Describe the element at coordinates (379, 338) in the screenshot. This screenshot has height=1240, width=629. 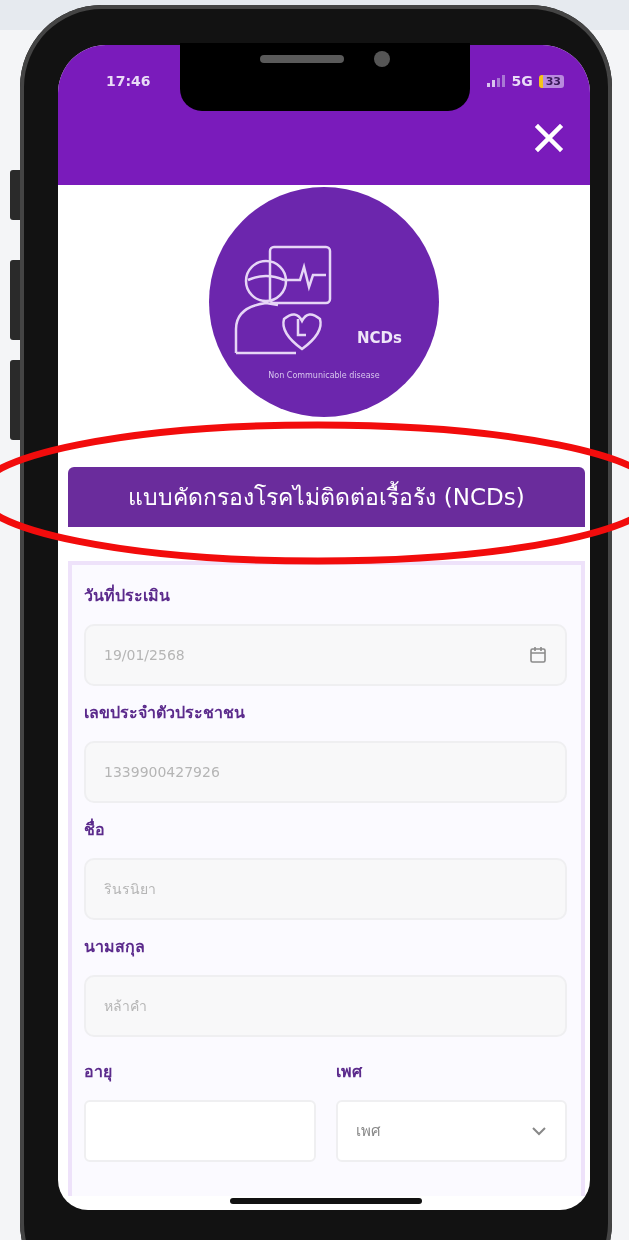
I see `logo-title: NCDs` at that location.